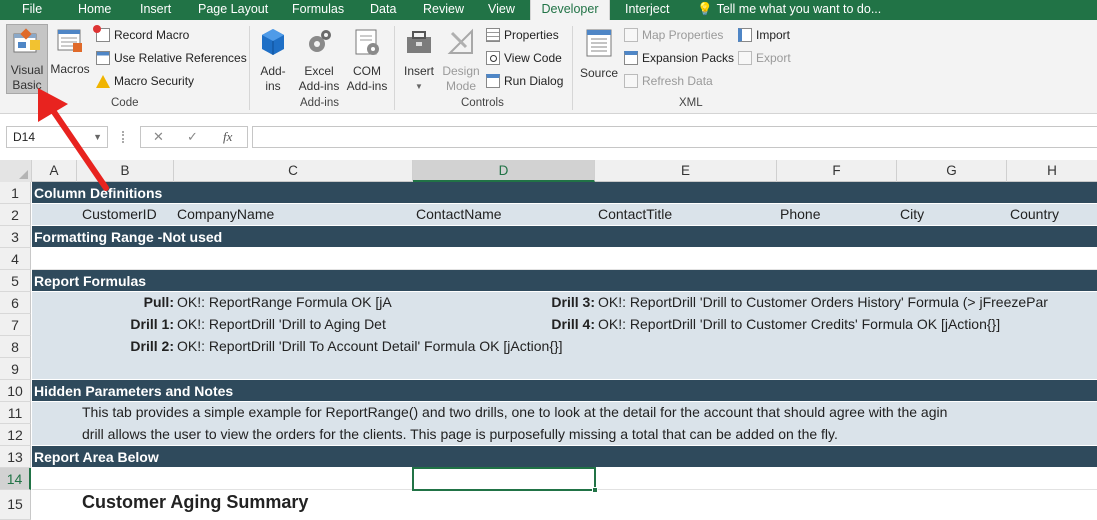 The image size is (1097, 520). What do you see at coordinates (70, 60) in the screenshot?
I see `macros-button: Macros` at bounding box center [70, 60].